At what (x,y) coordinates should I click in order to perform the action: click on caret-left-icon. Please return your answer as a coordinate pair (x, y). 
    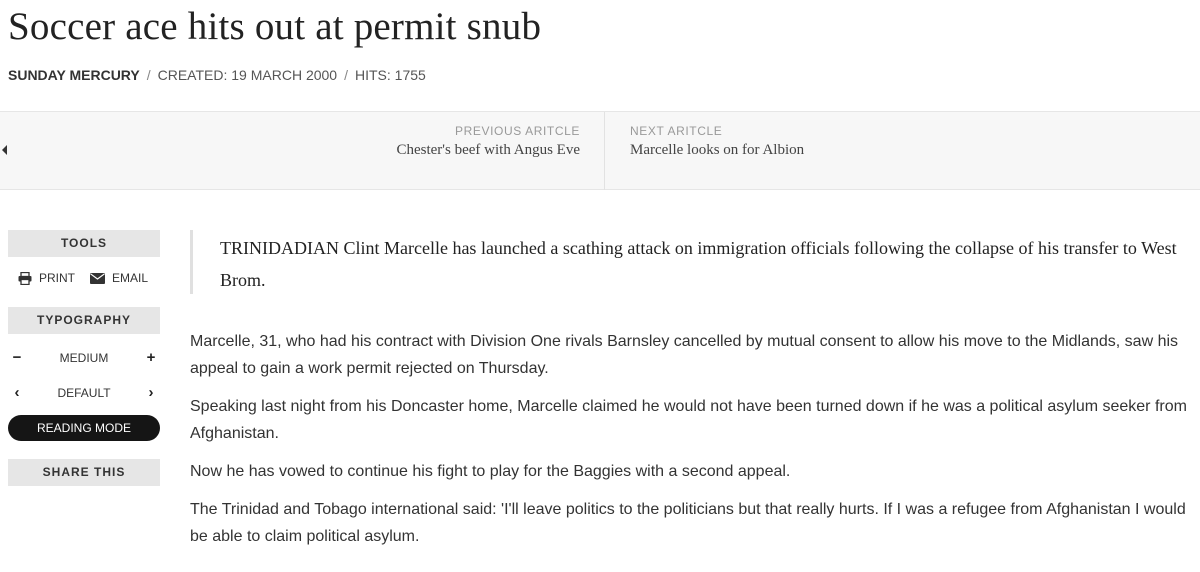
    Looking at the image, I should click on (4, 150).